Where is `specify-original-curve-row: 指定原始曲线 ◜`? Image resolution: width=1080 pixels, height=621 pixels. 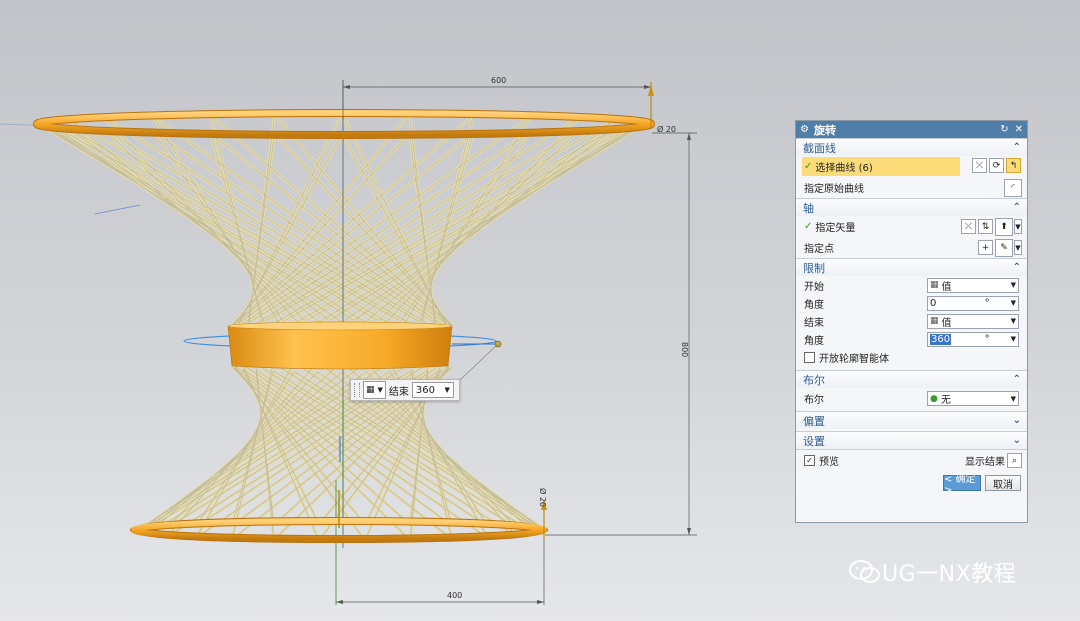
specify-original-curve-row: 指定原始曲线 ◜ is located at coordinates (911, 187).